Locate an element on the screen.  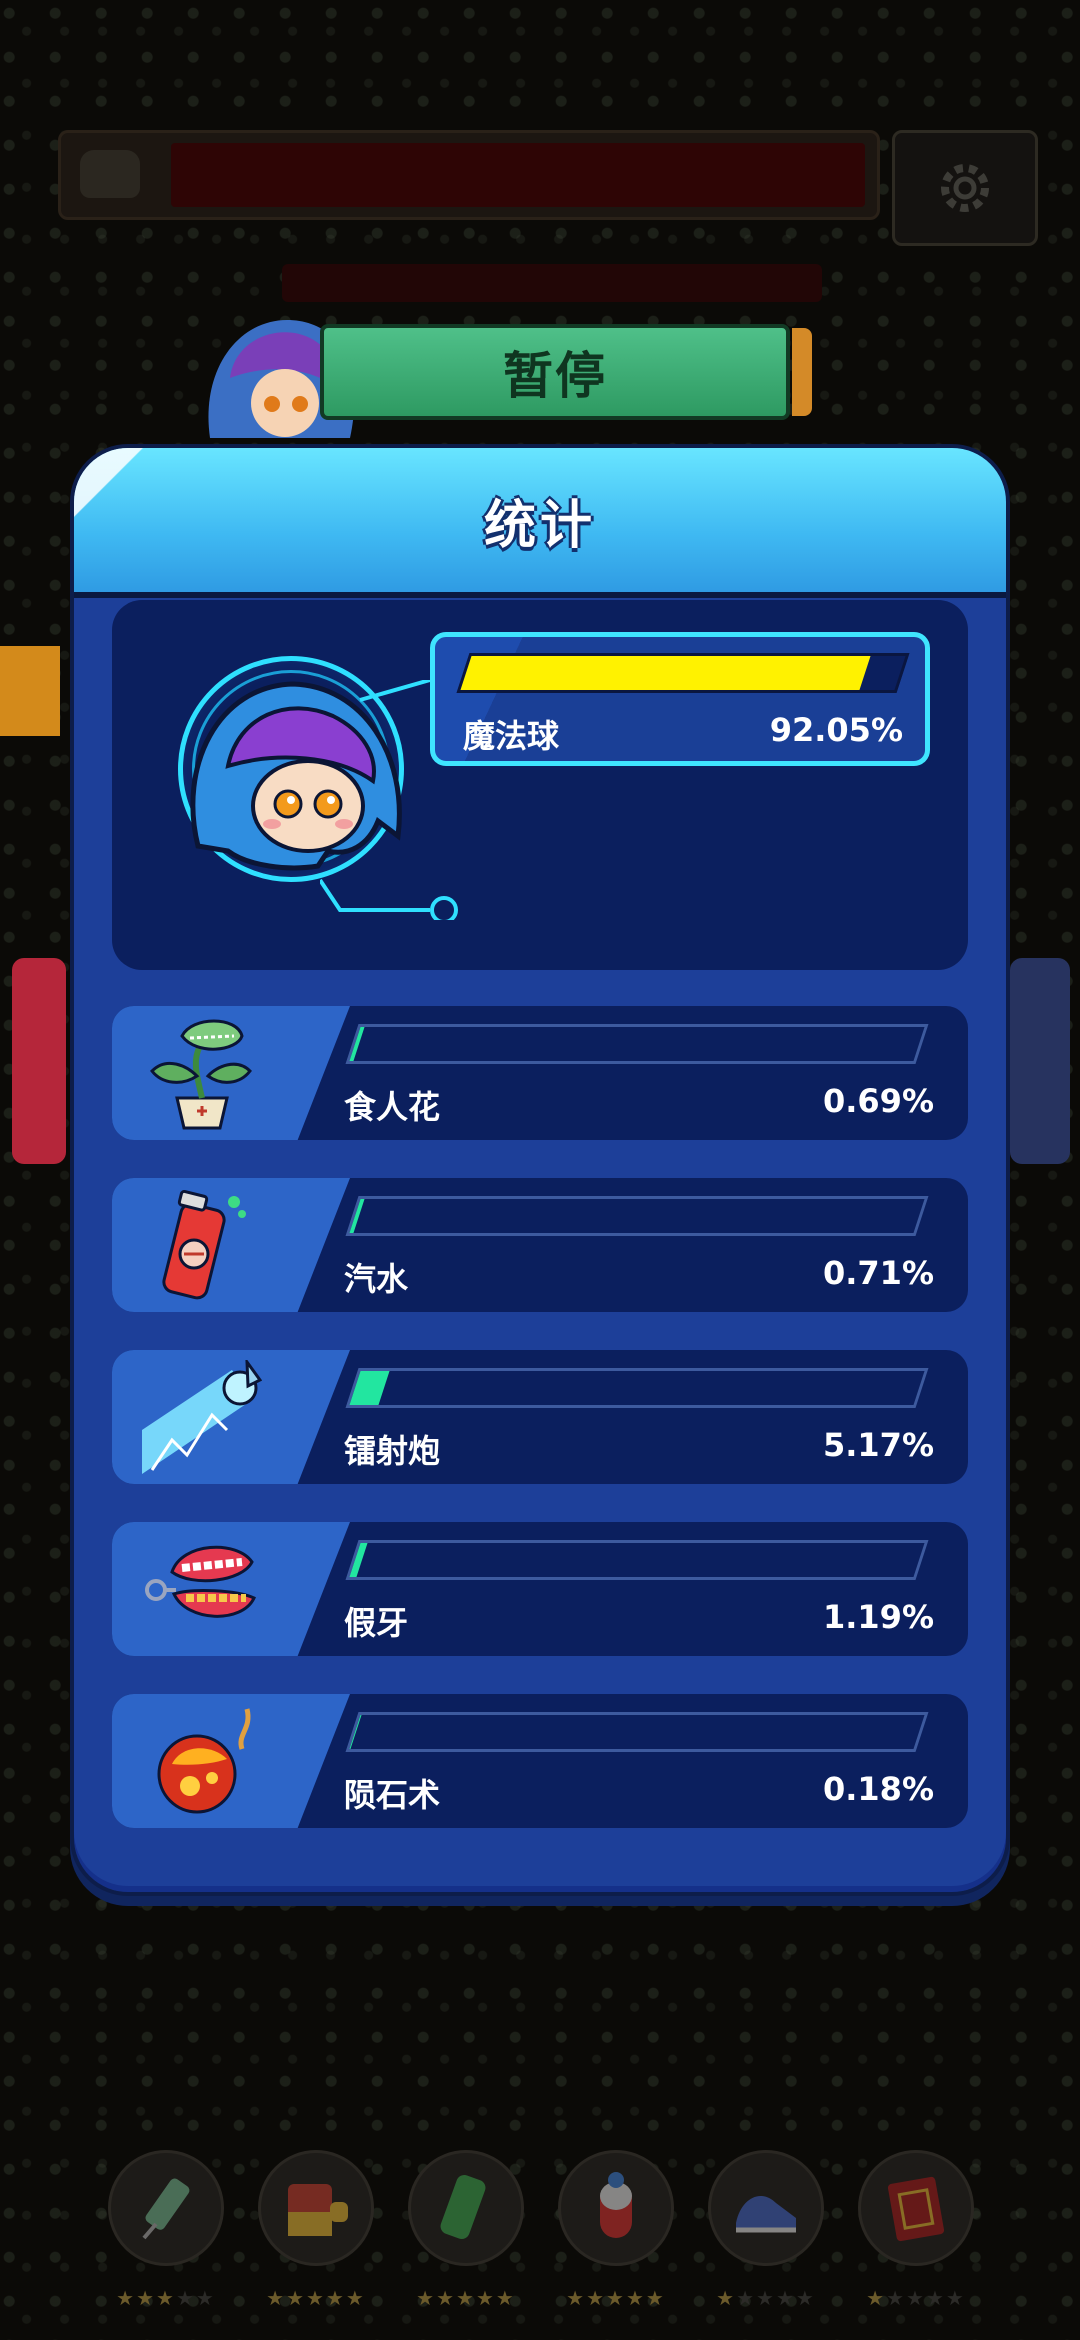
wave-progress-bar is located at coordinates (552, 283).